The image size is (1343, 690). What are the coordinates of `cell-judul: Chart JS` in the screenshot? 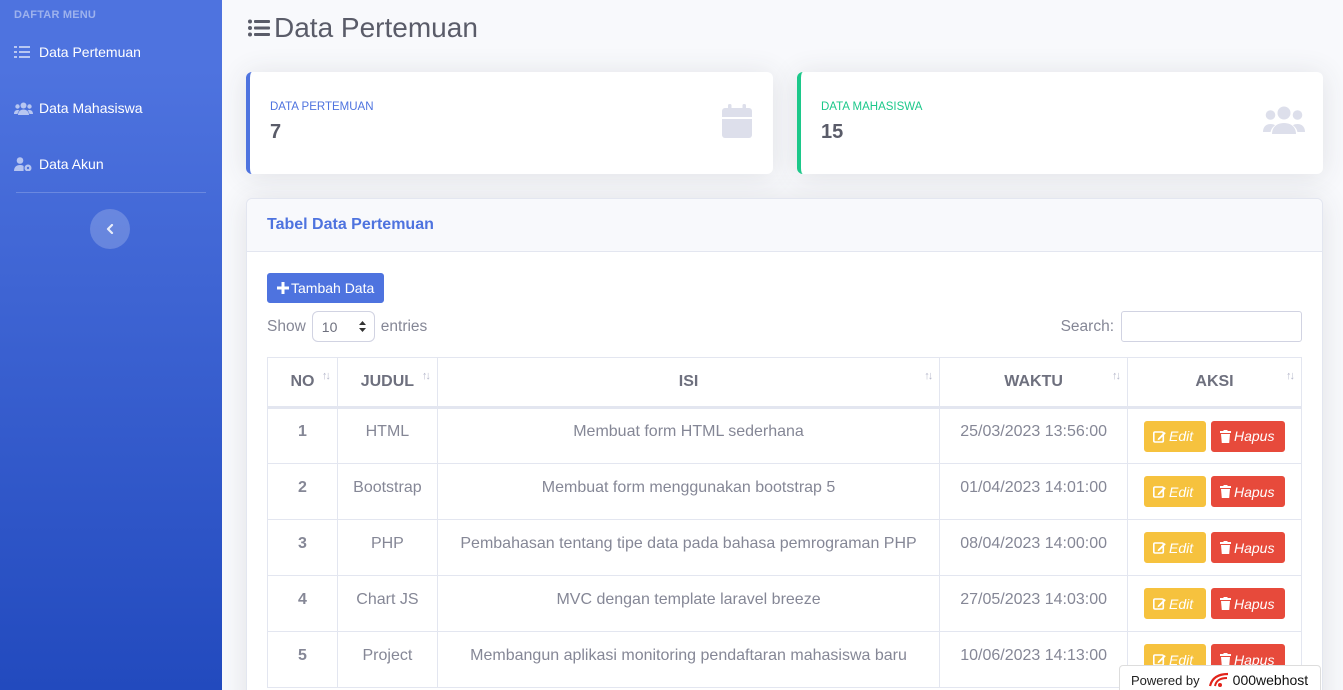 It's located at (387, 603).